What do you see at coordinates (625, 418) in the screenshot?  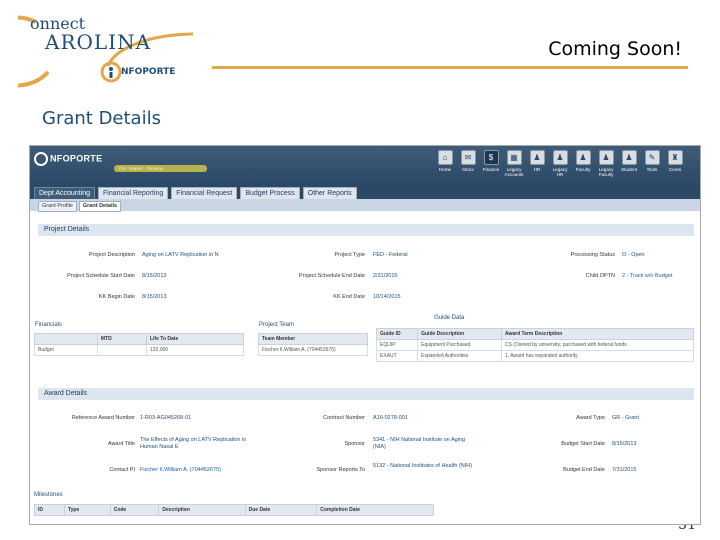 I see `field-value: GR - Grant` at bounding box center [625, 418].